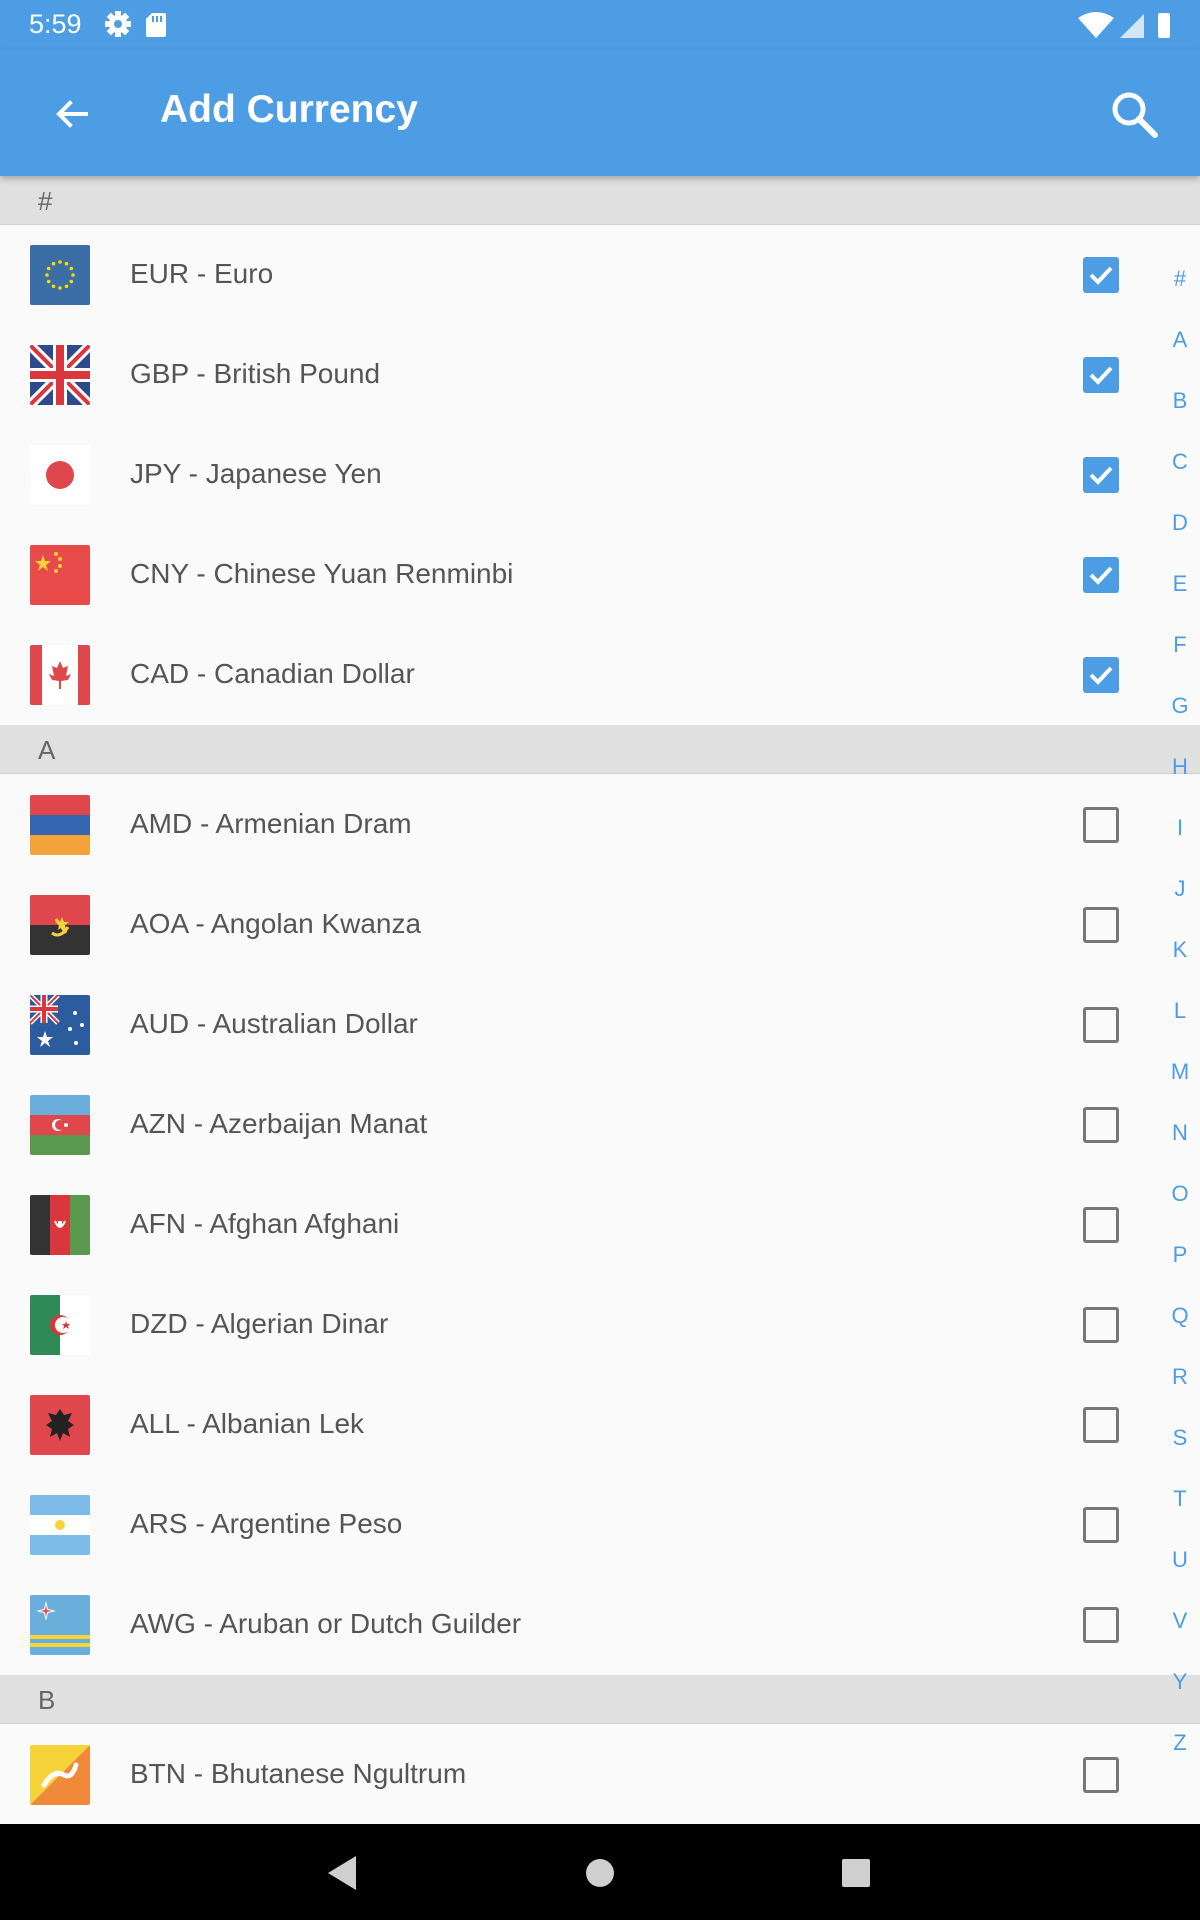 The width and height of the screenshot is (1200, 1920). I want to click on list-item-amd: AMD - Armenian Dram, so click(580, 825).